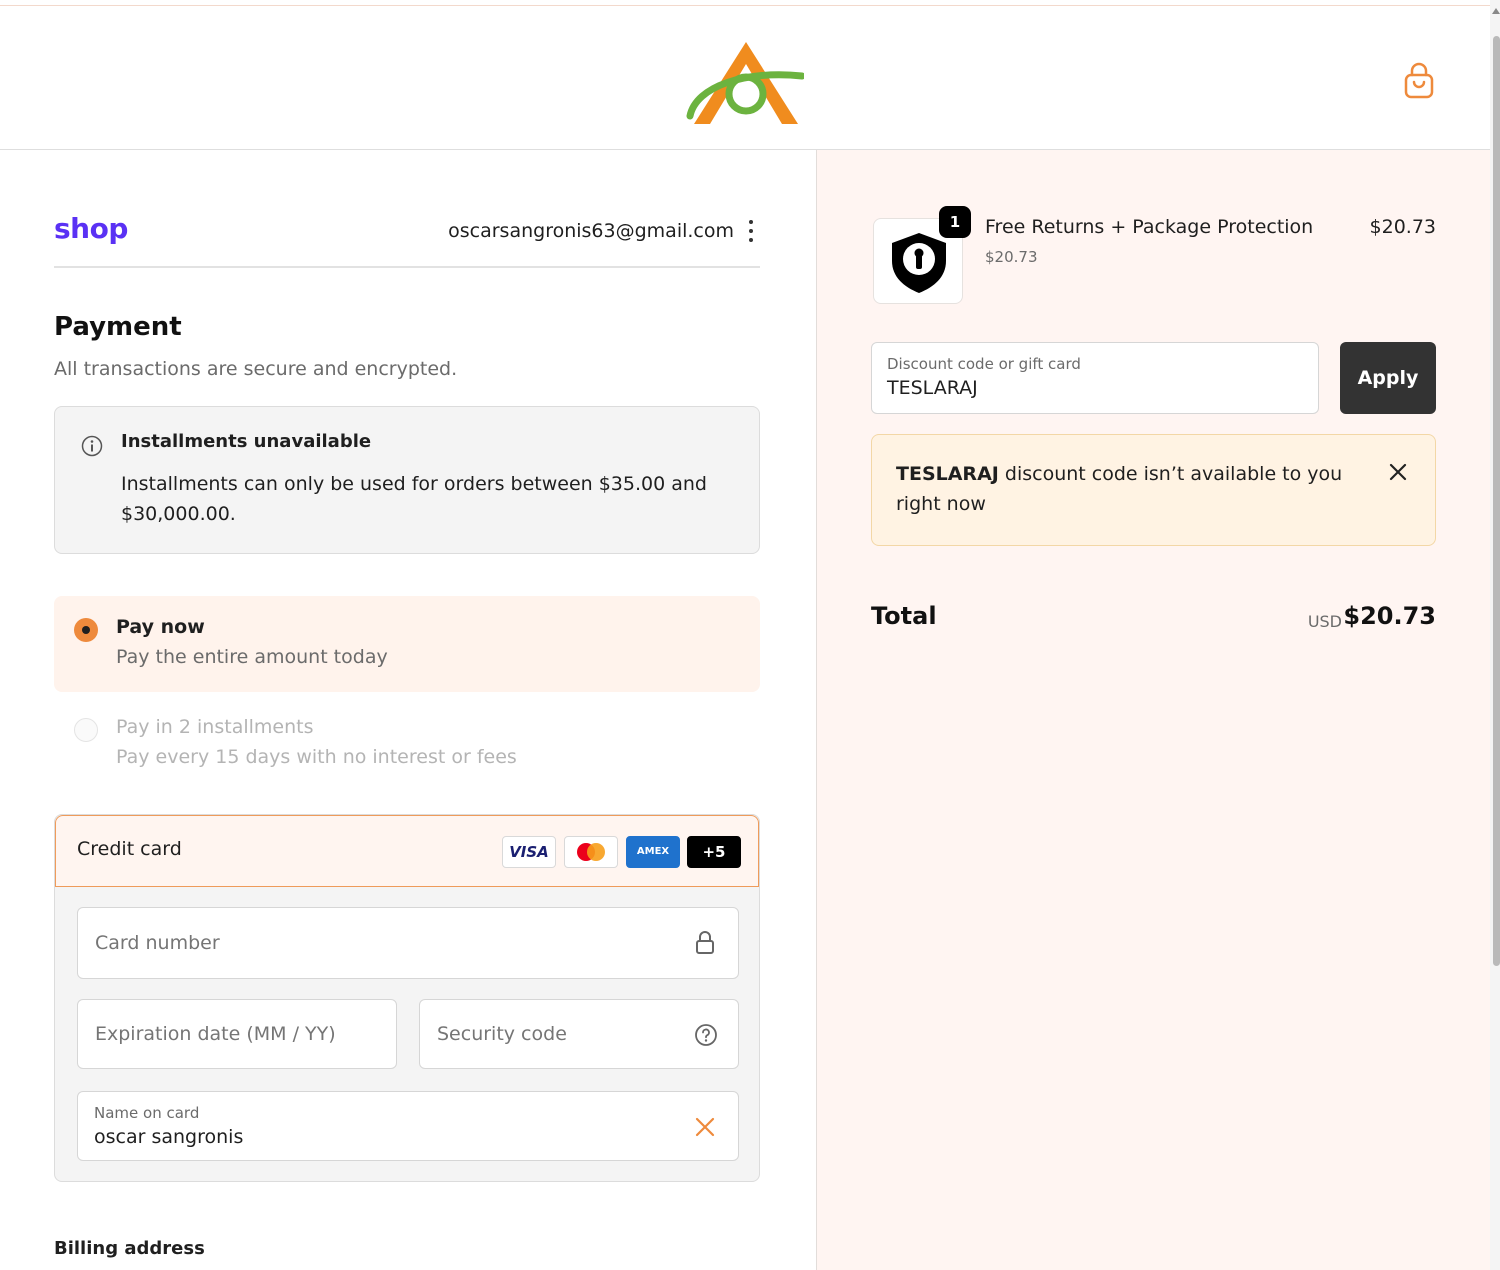 This screenshot has width=1500, height=1270. I want to click on scrollbar-thumb, so click(1496, 501).